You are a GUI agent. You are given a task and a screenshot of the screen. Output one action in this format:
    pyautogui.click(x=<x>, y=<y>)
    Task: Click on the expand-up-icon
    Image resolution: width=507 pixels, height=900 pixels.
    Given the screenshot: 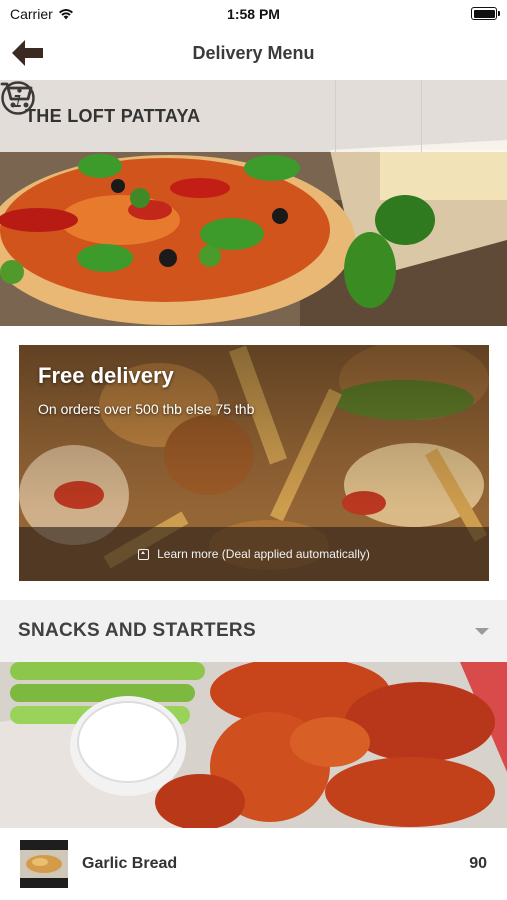 What is the action you would take?
    pyautogui.click(x=144, y=554)
    